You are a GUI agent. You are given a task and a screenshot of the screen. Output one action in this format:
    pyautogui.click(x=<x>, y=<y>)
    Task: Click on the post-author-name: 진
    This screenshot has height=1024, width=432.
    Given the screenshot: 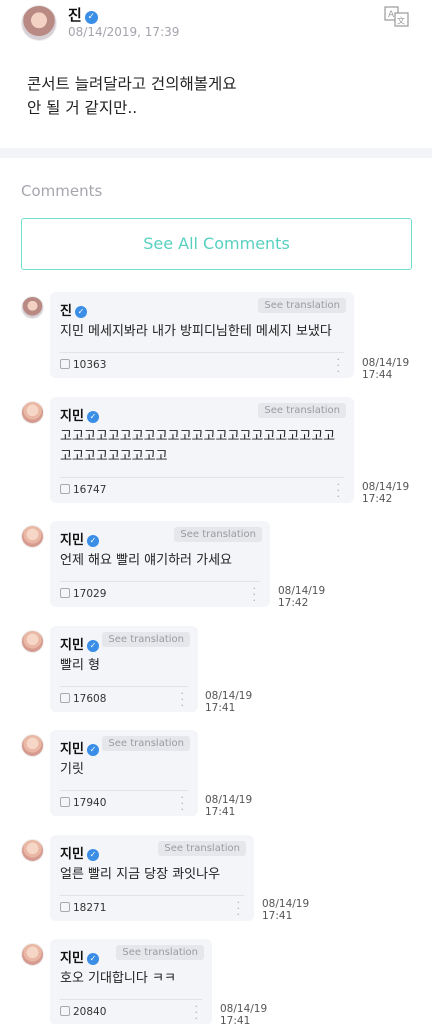 What is the action you would take?
    pyautogui.click(x=75, y=15)
    